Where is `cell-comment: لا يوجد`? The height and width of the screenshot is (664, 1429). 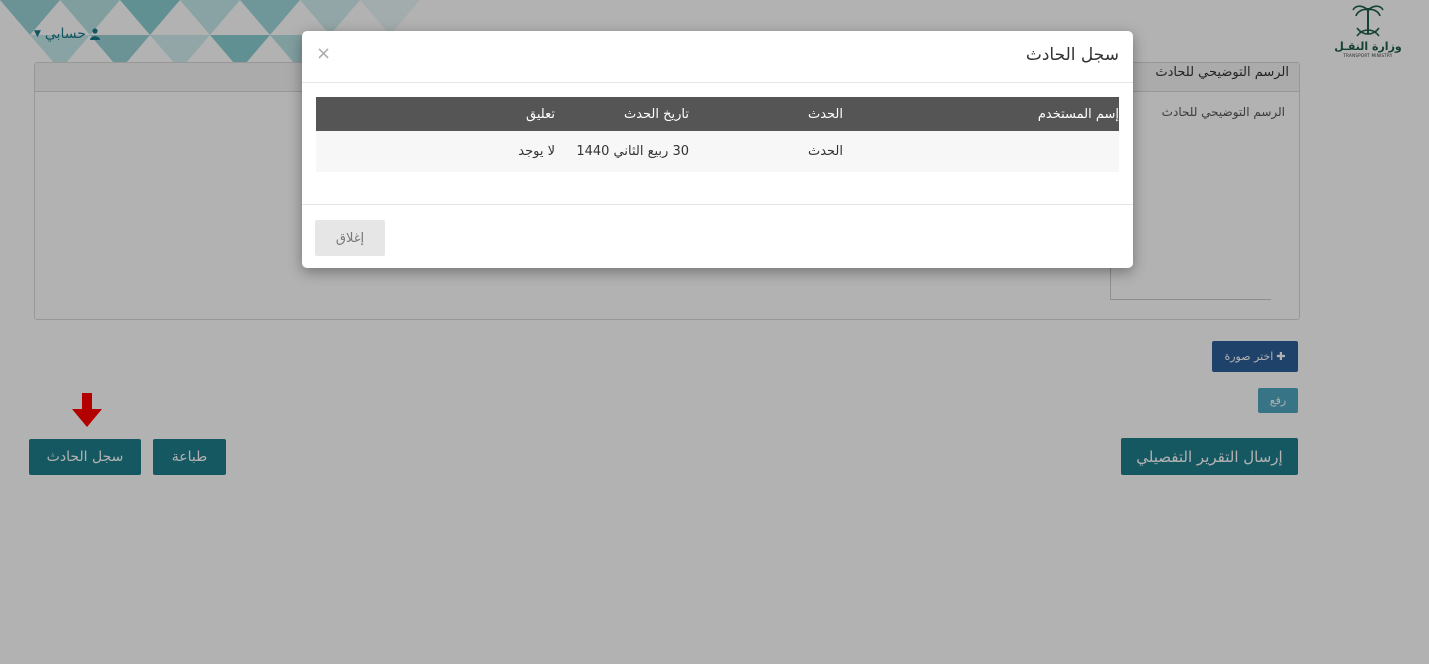
cell-comment: لا يوجد is located at coordinates (435, 151).